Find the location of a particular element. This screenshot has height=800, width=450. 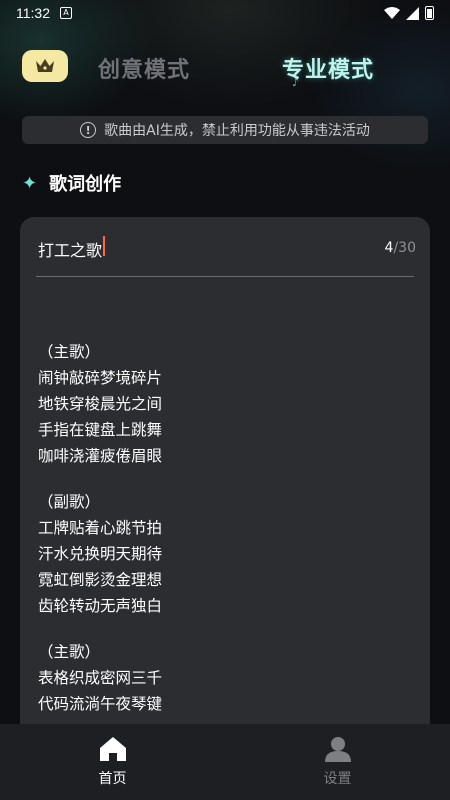

legal-notice-banner: ! 歌曲由AI生成，禁止利用功能从事违法活动 is located at coordinates (225, 130).